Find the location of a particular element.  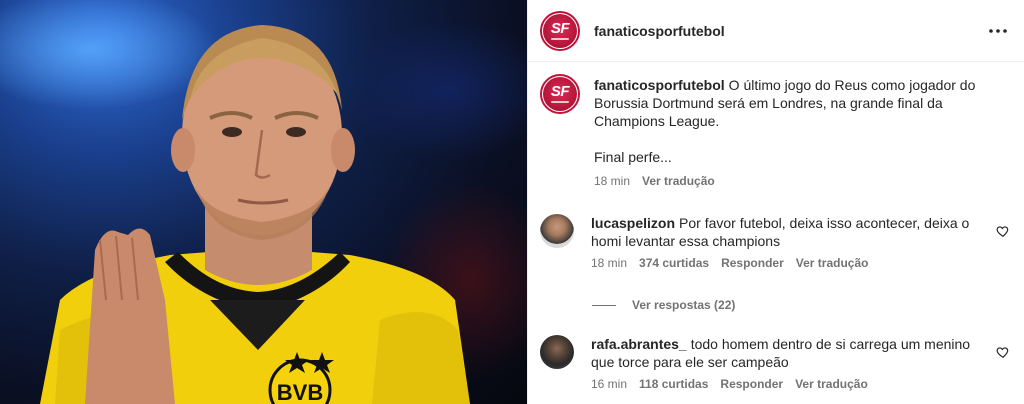

jersey-crest-text: BVB is located at coordinates (300, 392).